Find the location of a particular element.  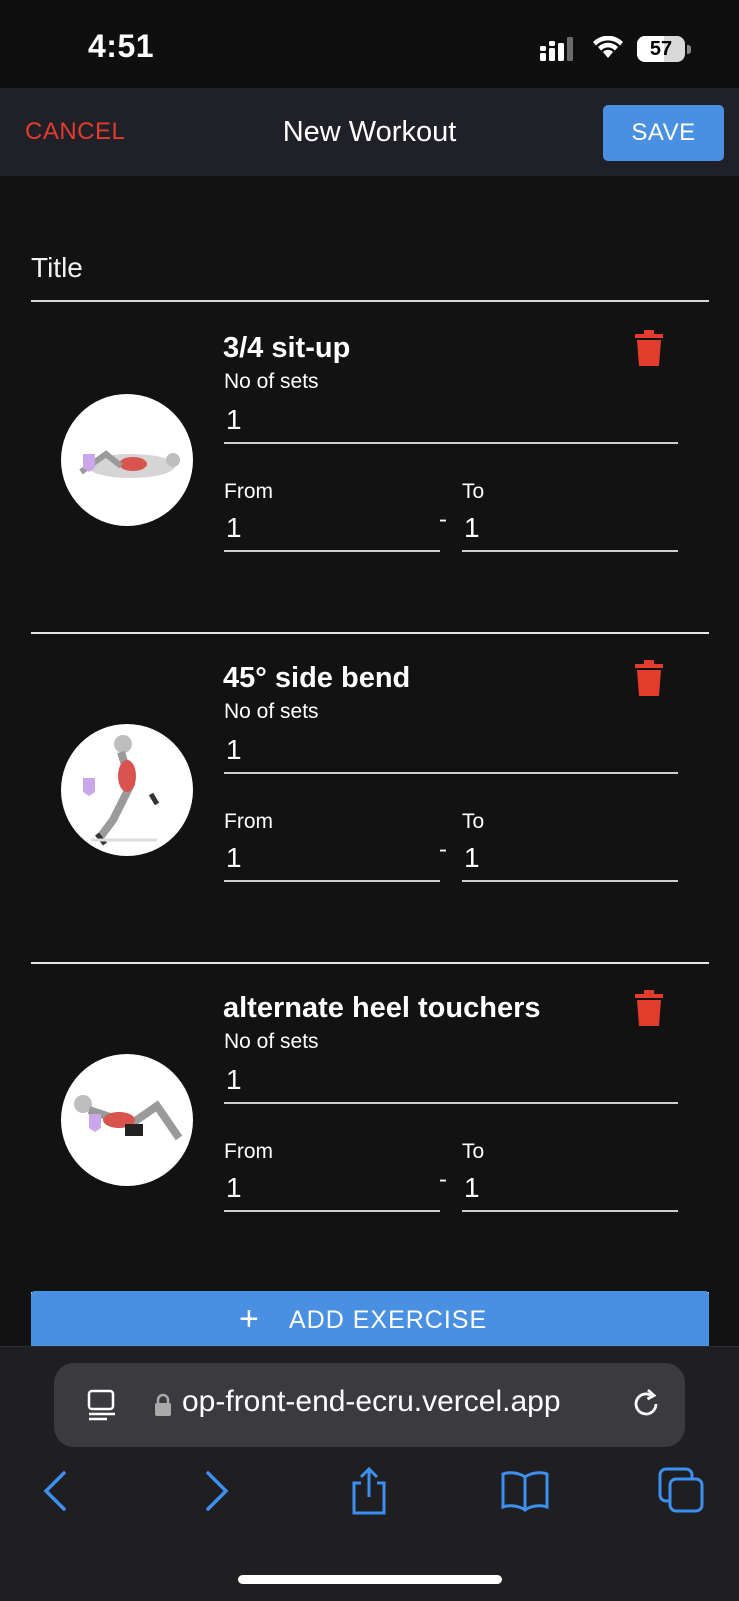

plus-icon: + is located at coordinates (249, 1319).